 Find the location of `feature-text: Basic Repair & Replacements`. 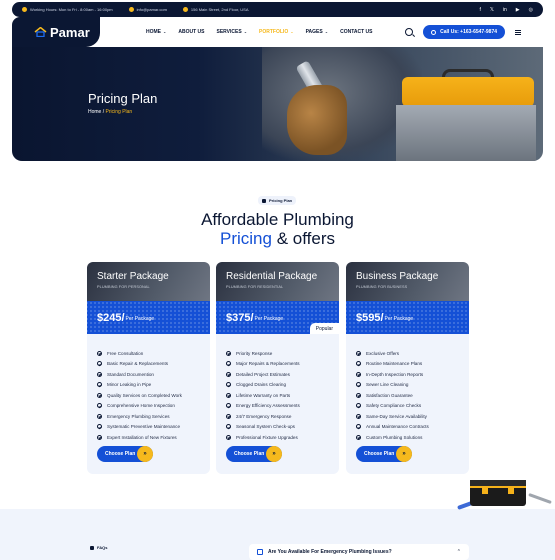

feature-text: Basic Repair & Replacements is located at coordinates (138, 364).